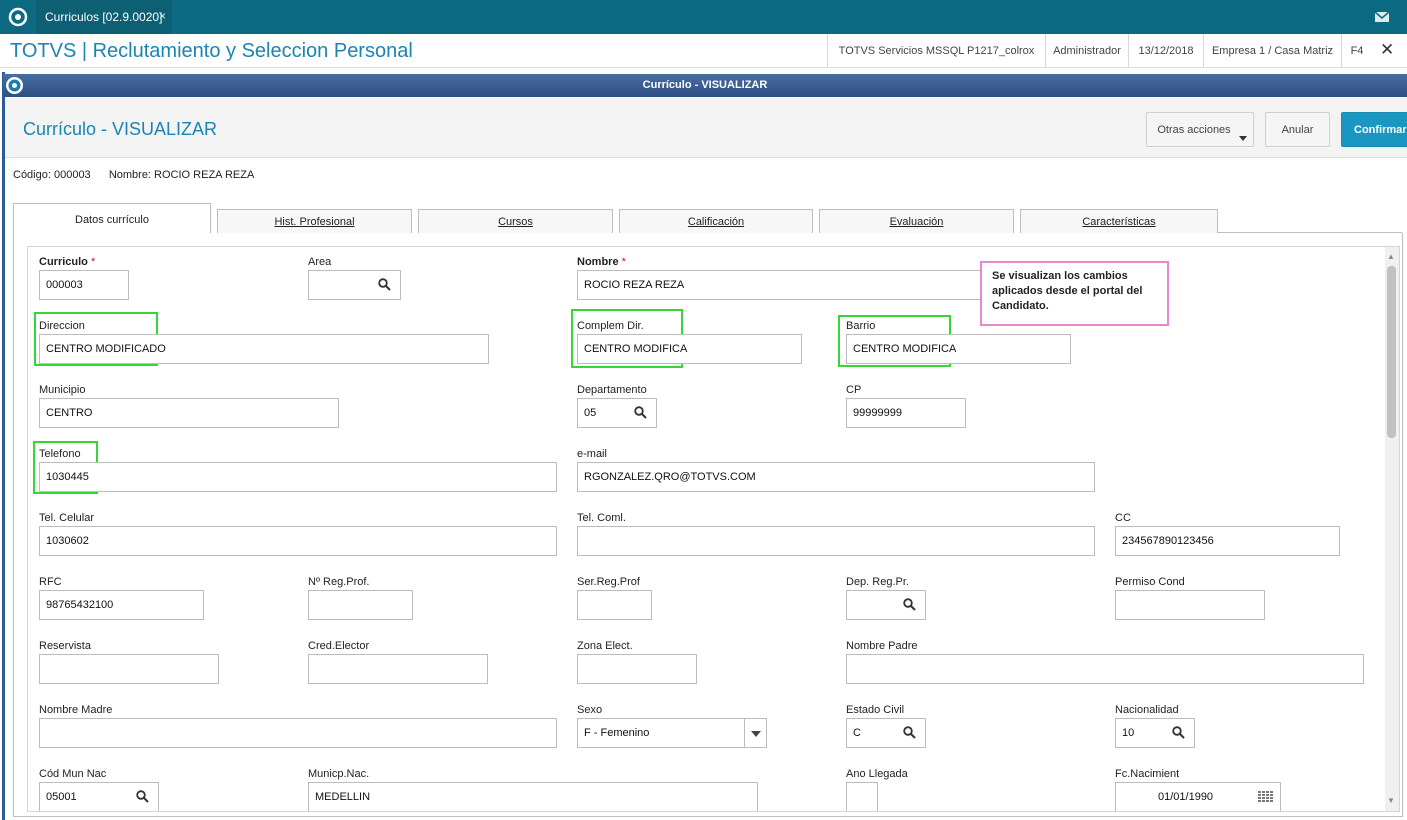 The width and height of the screenshot is (1407, 820). I want to click on record-info: Código: 000003 Nombre: ROCIO REZA REZA, so click(133, 175).